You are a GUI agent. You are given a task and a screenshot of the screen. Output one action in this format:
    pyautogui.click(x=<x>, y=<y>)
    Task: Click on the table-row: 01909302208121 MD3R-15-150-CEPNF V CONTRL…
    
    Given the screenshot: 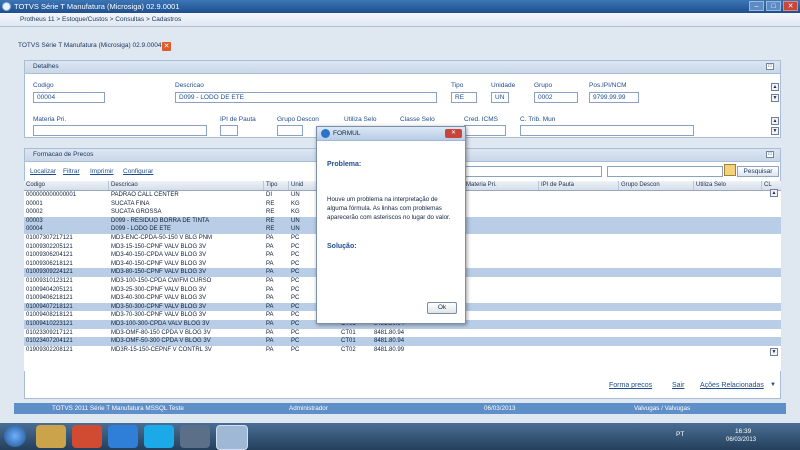 What is the action you would take?
    pyautogui.click(x=402, y=350)
    